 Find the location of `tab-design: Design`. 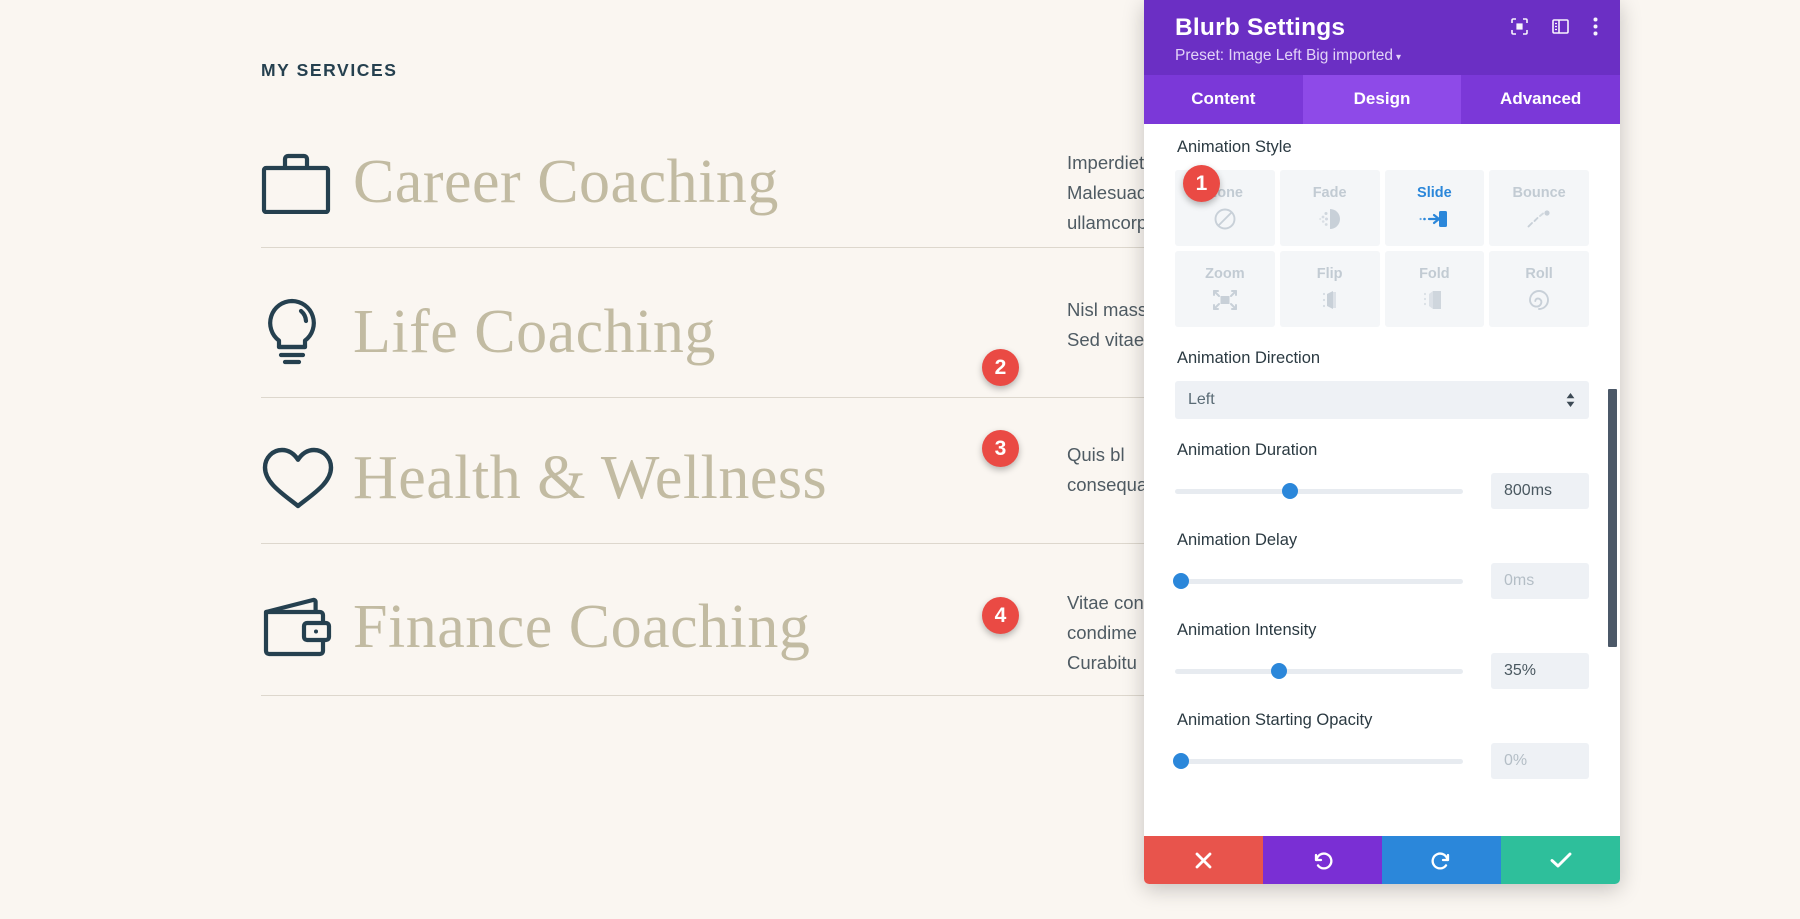

tab-design: Design is located at coordinates (1382, 99).